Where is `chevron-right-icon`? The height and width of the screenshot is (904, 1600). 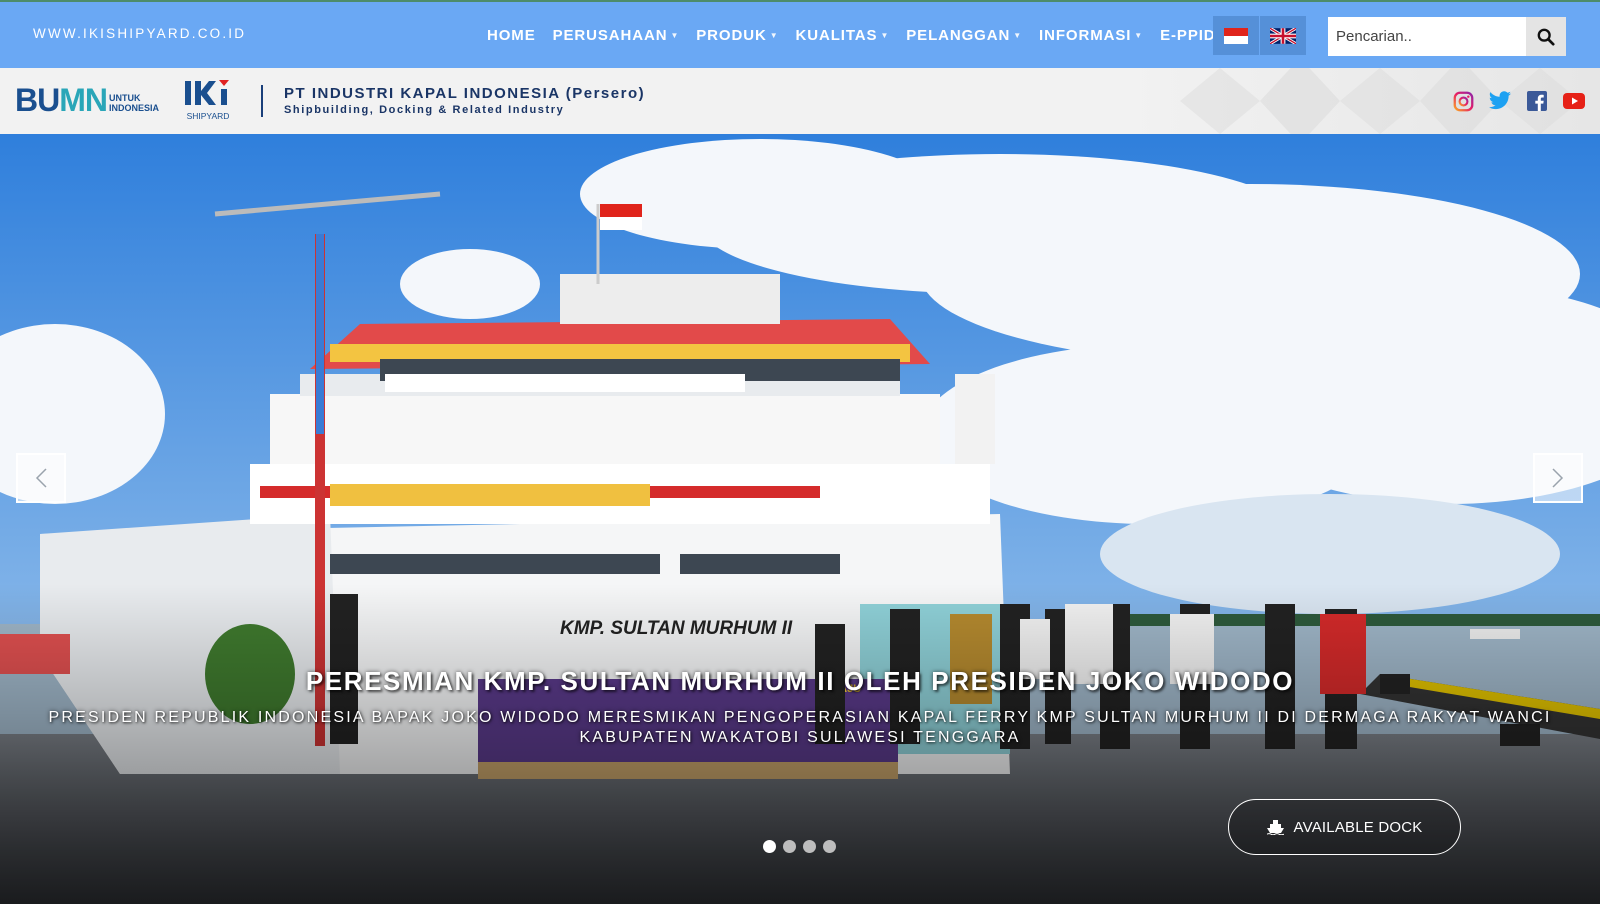
chevron-right-icon is located at coordinates (1558, 478).